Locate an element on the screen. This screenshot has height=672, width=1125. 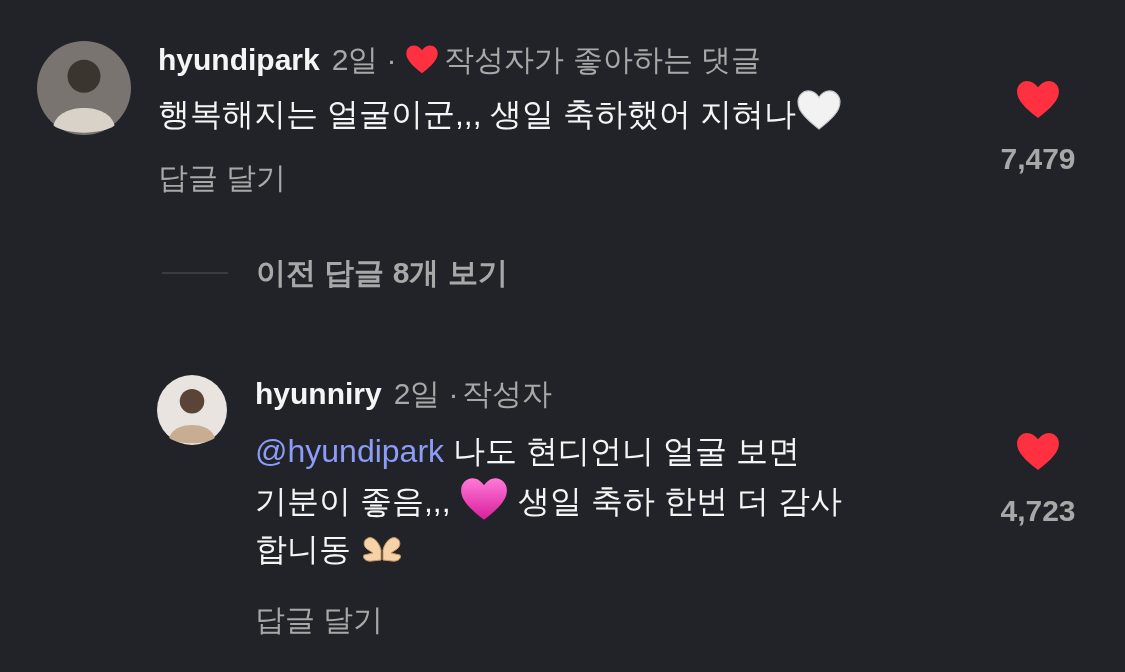
view-replies-button: 이전 답글 8개 보기 is located at coordinates (382, 273).